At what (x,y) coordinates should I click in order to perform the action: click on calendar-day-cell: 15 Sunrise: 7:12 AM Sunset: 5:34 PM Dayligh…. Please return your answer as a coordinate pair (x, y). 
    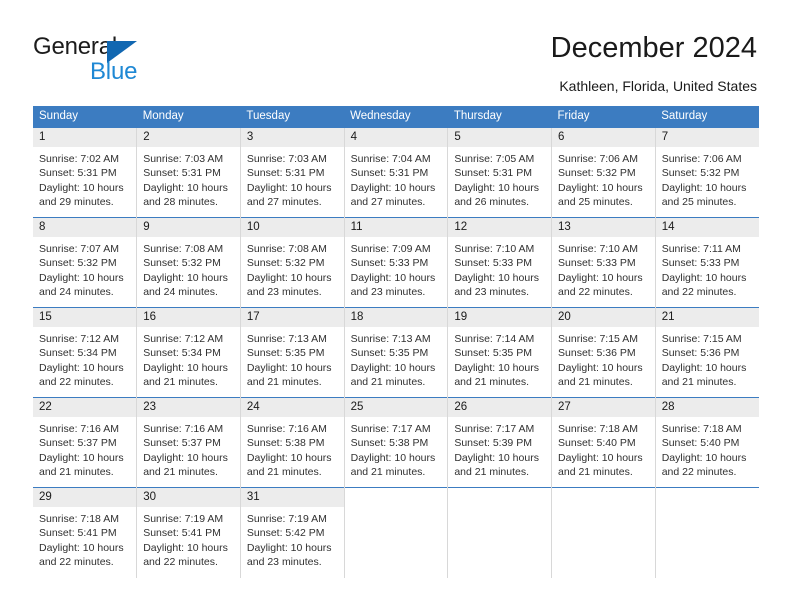
    Looking at the image, I should click on (85, 352).